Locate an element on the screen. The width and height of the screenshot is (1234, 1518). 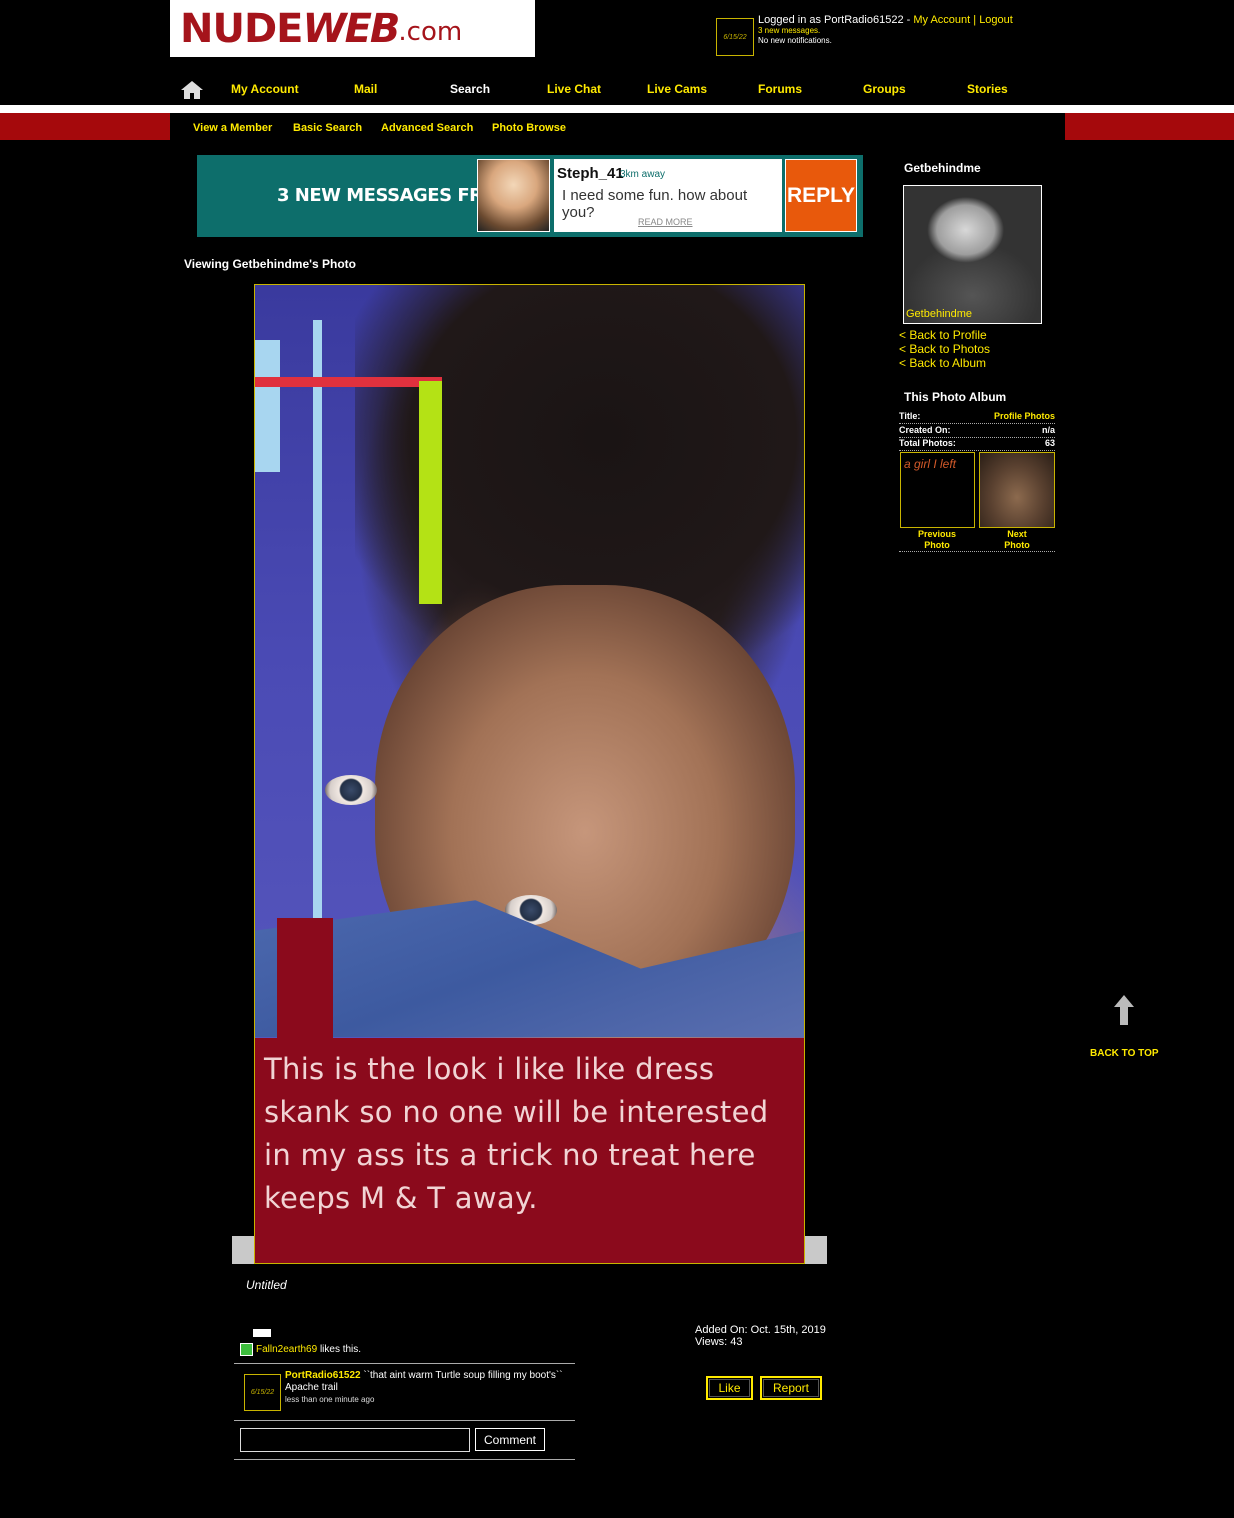
back-to-album-link: < Back to Album is located at coordinates (942, 363).